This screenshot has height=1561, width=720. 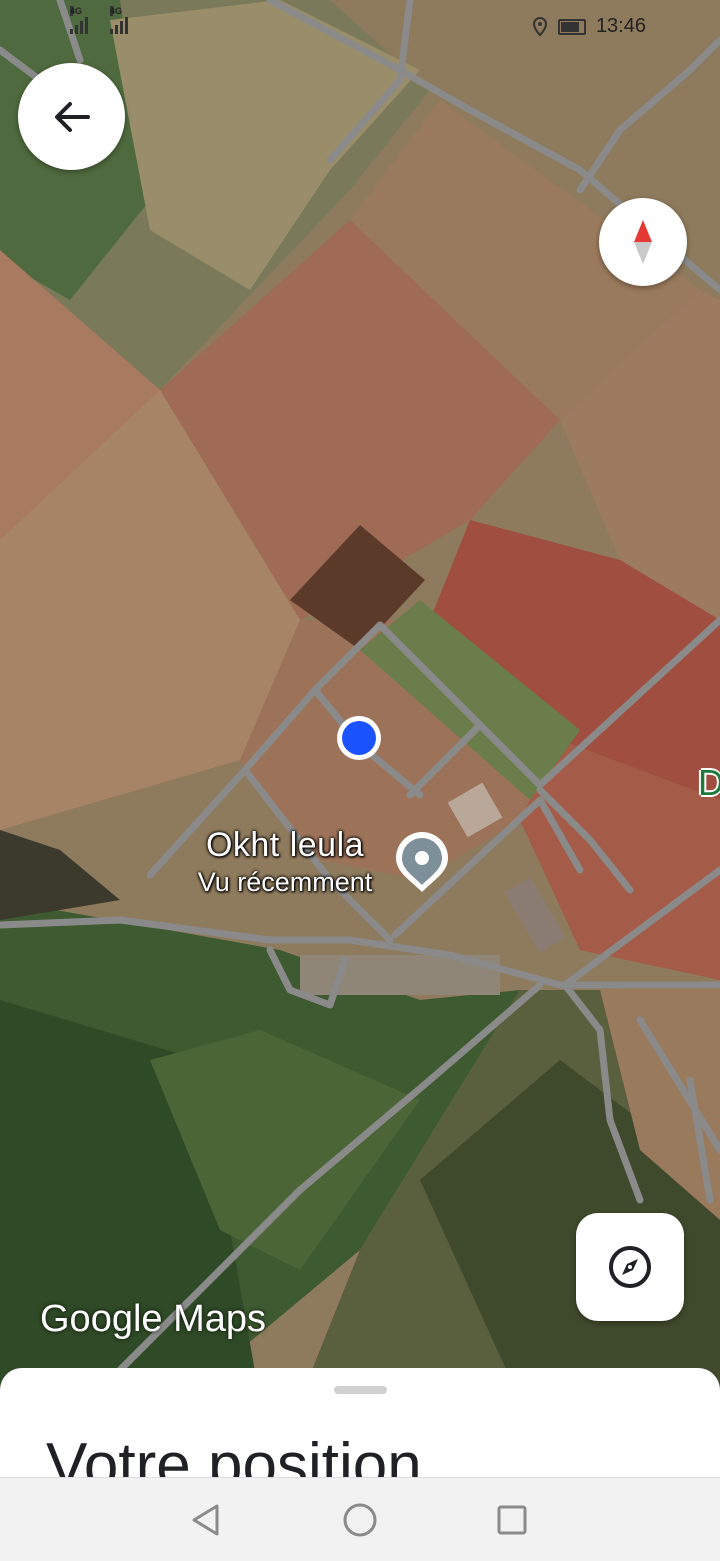 I want to click on compass-needle-icon, so click(x=643, y=242).